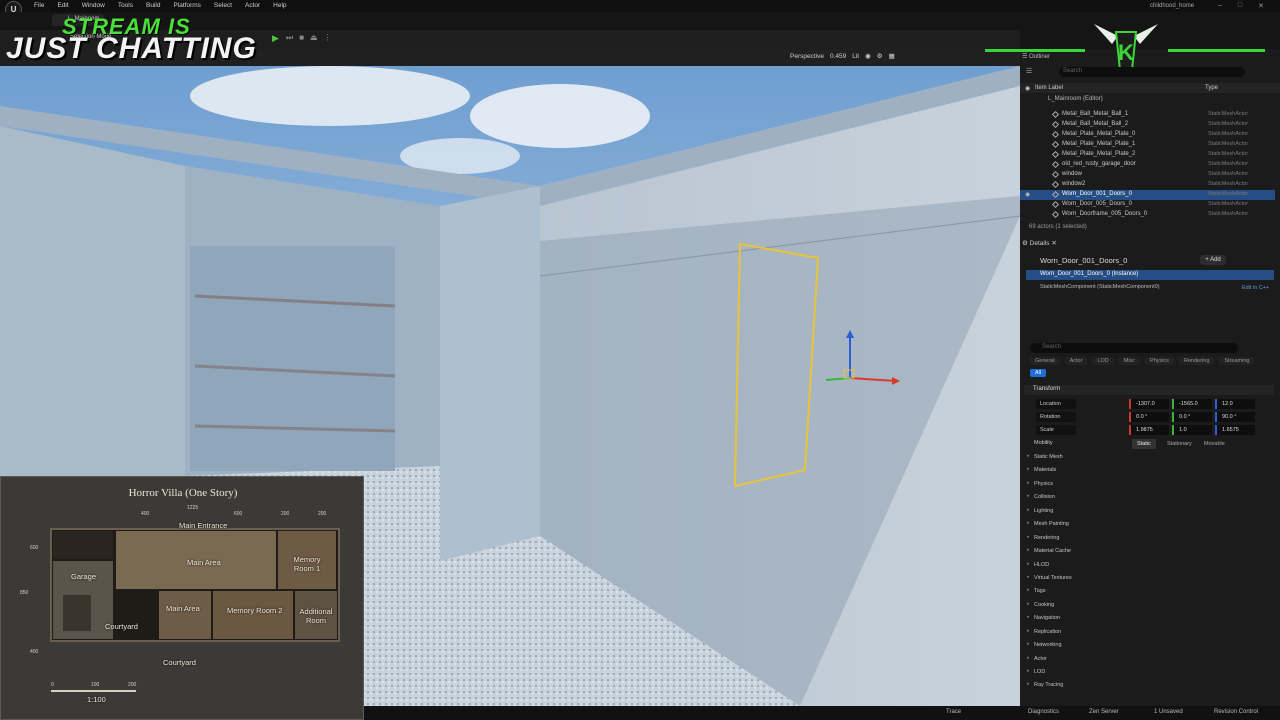 Image resolution: width=1280 pixels, height=720 pixels. What do you see at coordinates (1149, 538) in the screenshot?
I see `details-section: Rendering` at bounding box center [1149, 538].